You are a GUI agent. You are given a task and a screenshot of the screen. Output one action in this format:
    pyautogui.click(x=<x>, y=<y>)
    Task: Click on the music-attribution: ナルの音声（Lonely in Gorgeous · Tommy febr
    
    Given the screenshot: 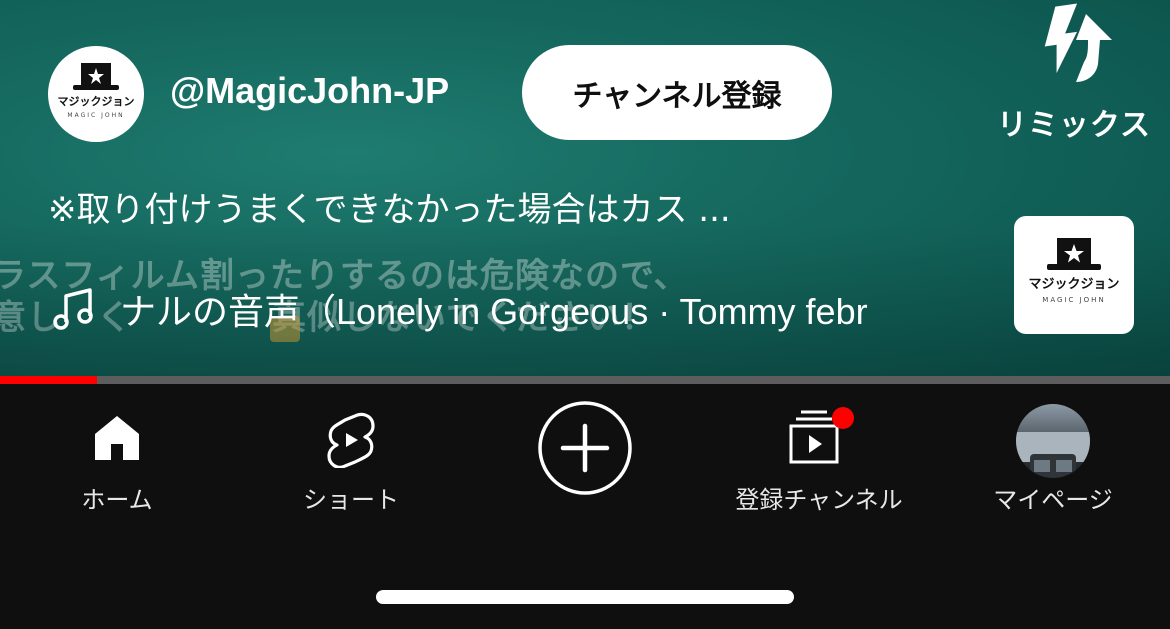 What is the action you would take?
    pyautogui.click(x=460, y=309)
    